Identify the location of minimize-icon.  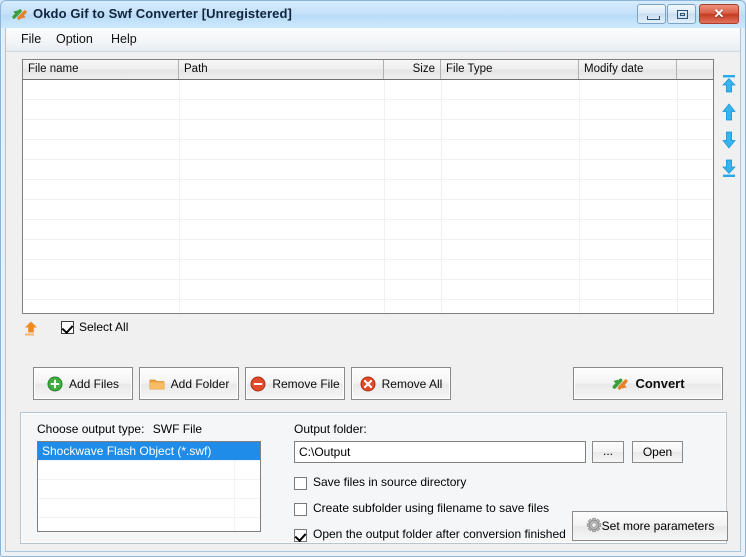
(653, 18).